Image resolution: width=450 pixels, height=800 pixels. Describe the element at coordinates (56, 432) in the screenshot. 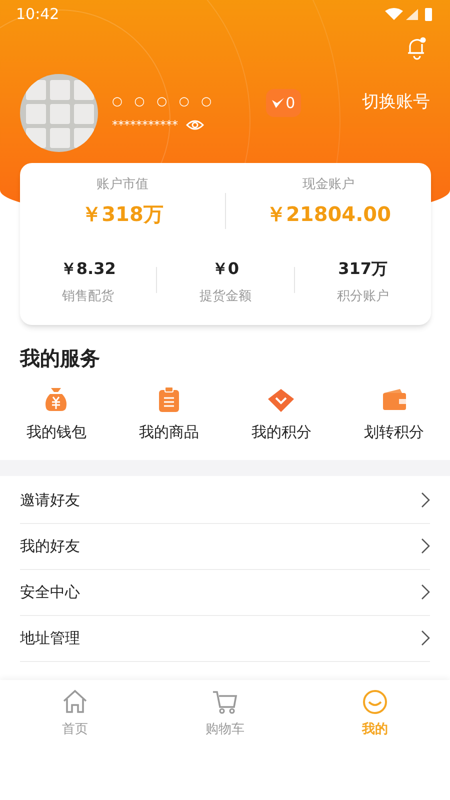

I see `service-label: 我的钱包` at that location.